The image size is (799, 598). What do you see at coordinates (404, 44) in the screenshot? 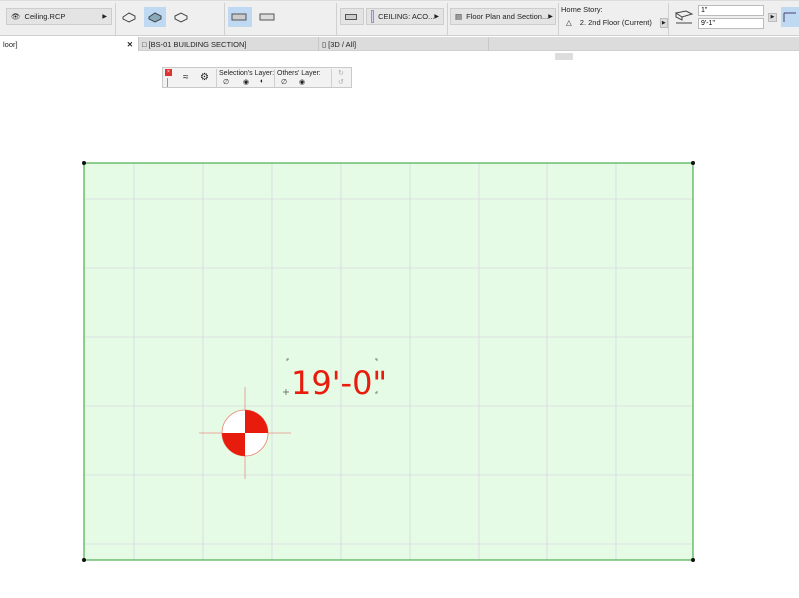
I see `tab-3d-all: ▯ [3D / All]` at bounding box center [404, 44].